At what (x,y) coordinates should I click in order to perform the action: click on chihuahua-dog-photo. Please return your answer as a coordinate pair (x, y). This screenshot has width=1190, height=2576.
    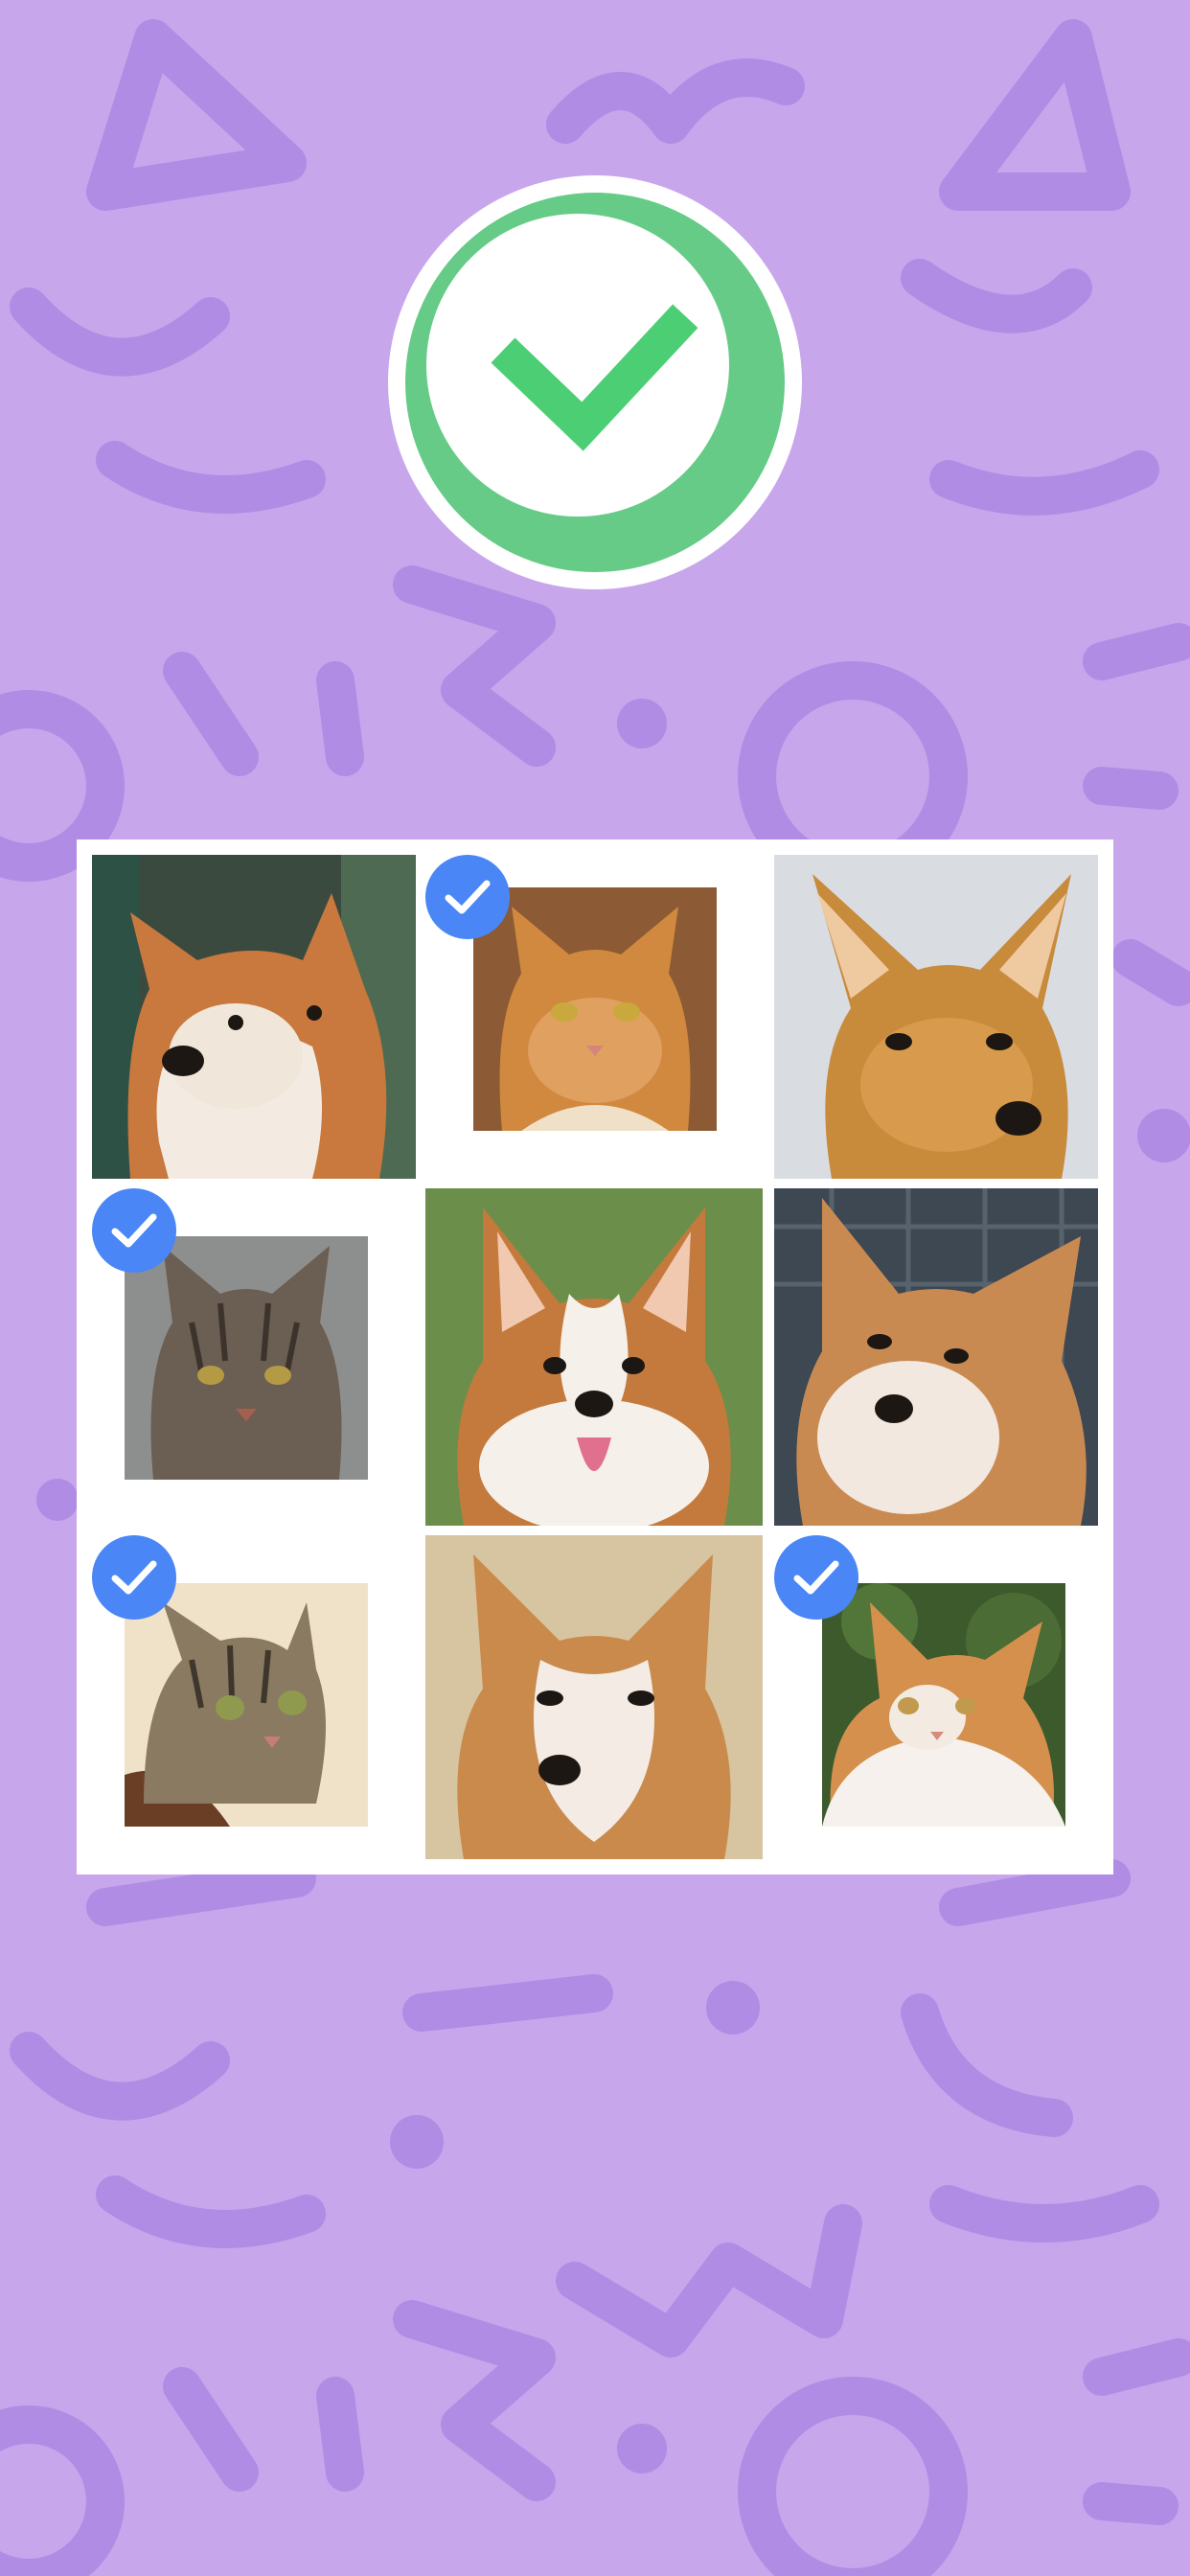
    Looking at the image, I should click on (936, 1017).